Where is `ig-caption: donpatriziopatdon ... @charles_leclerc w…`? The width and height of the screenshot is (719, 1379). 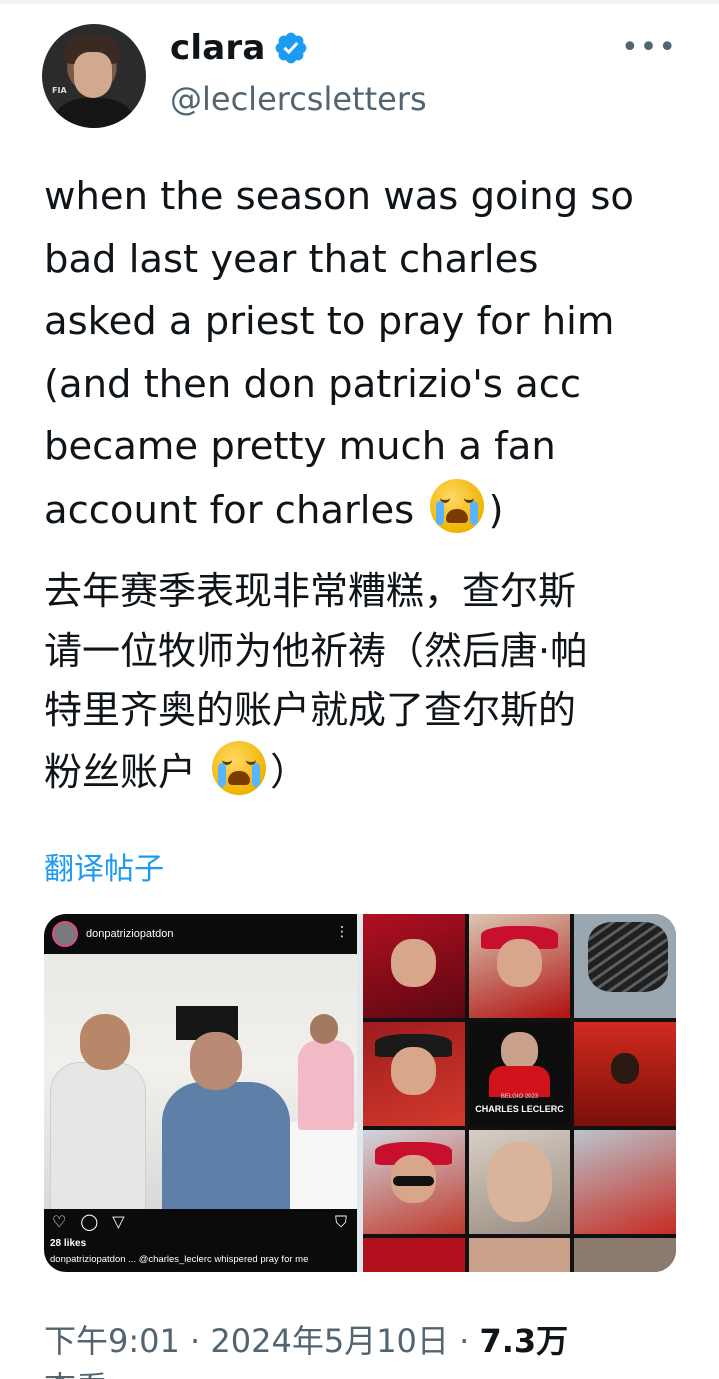
ig-caption: donpatriziopatdon ... @charles_leclerc w… is located at coordinates (179, 1259).